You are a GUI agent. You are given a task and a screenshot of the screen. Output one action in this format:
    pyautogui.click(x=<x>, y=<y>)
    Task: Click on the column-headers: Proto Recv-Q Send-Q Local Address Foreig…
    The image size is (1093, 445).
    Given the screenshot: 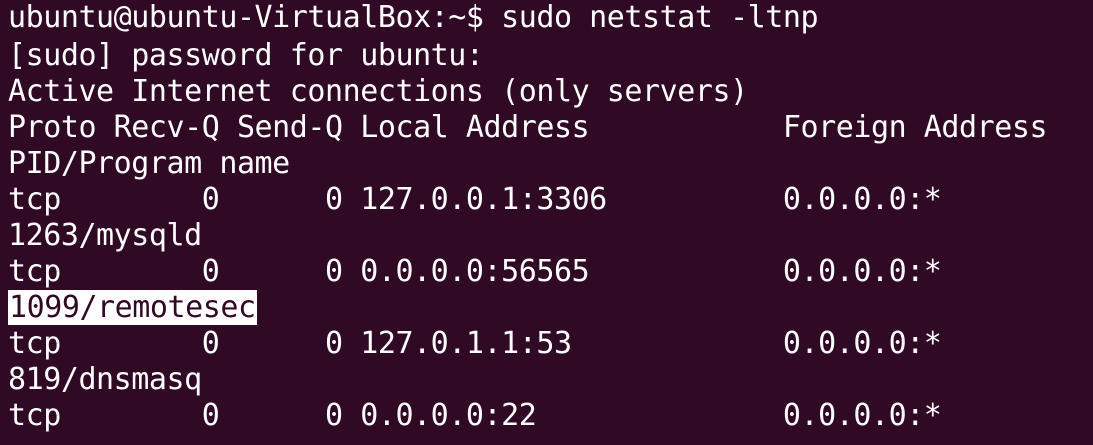 What is the action you would take?
    pyautogui.click(x=528, y=127)
    